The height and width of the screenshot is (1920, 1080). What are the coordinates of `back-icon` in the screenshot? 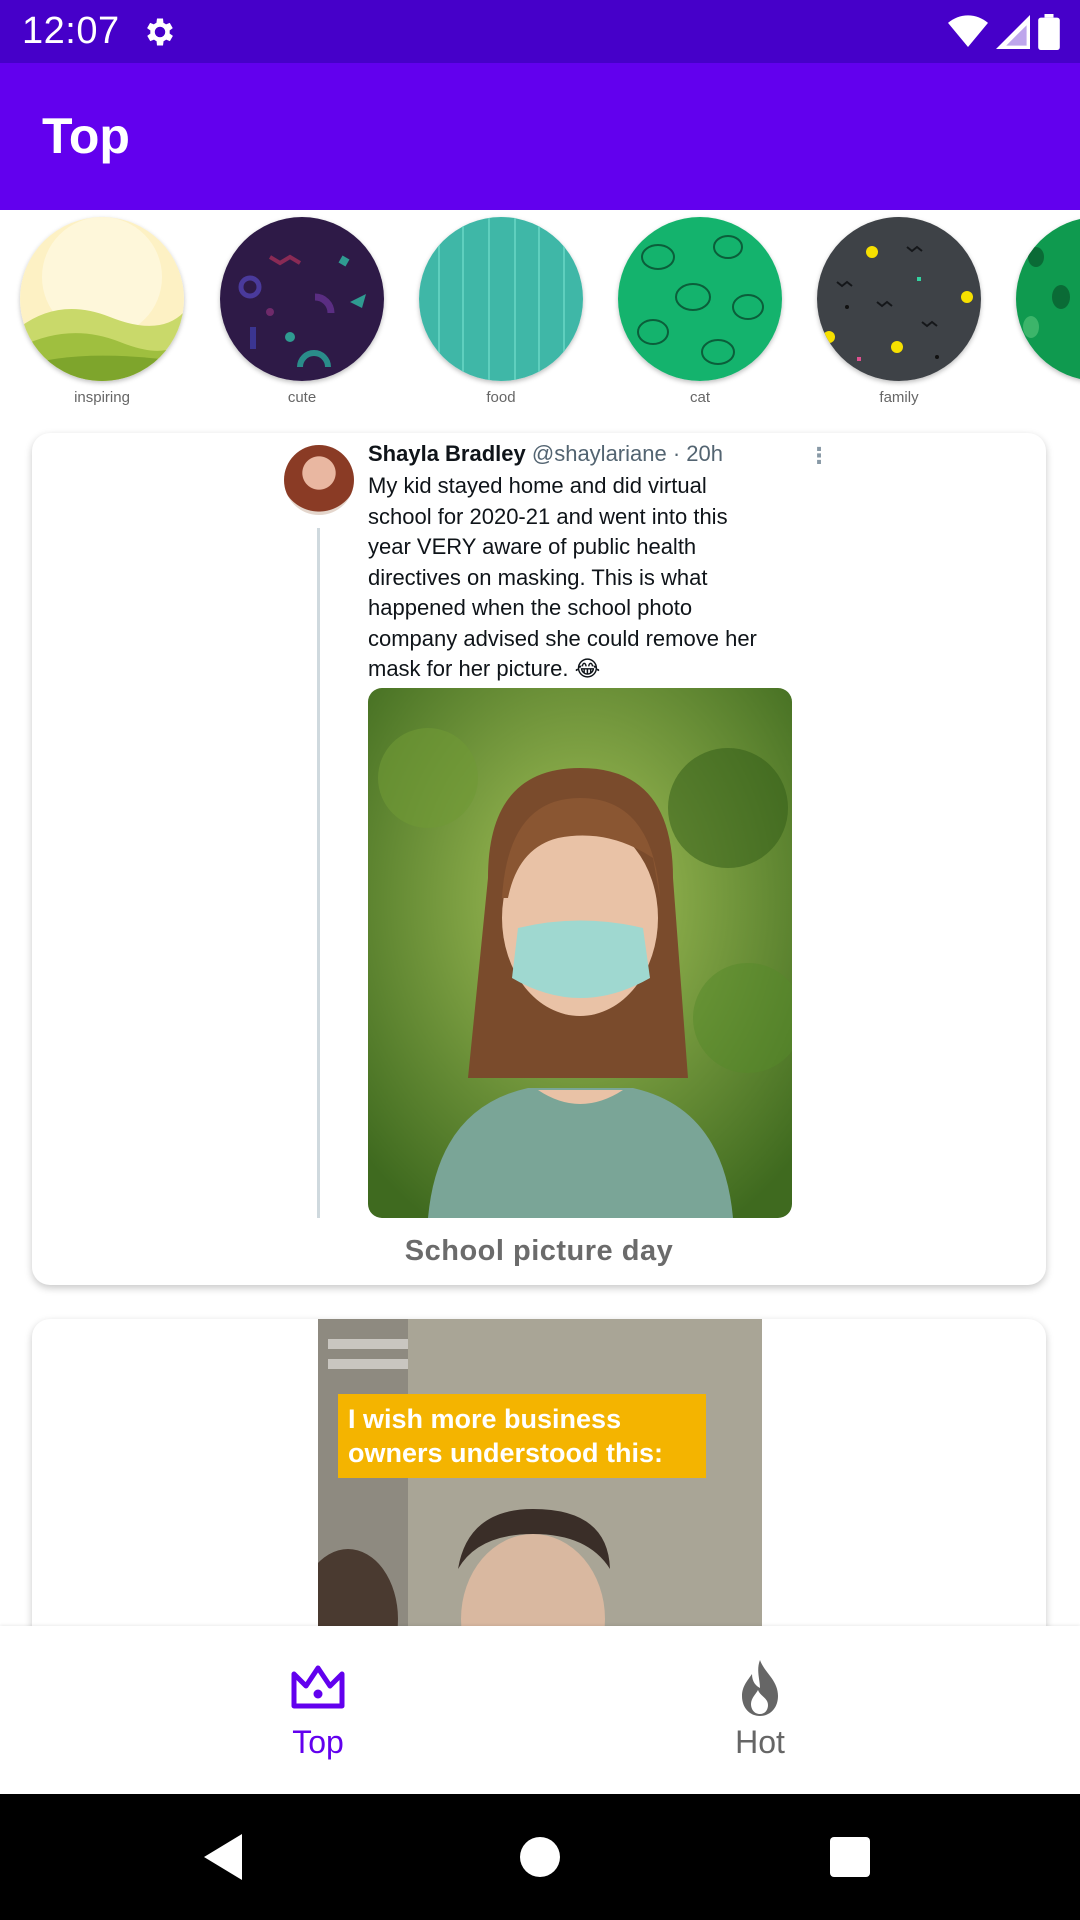 It's located at (225, 1857).